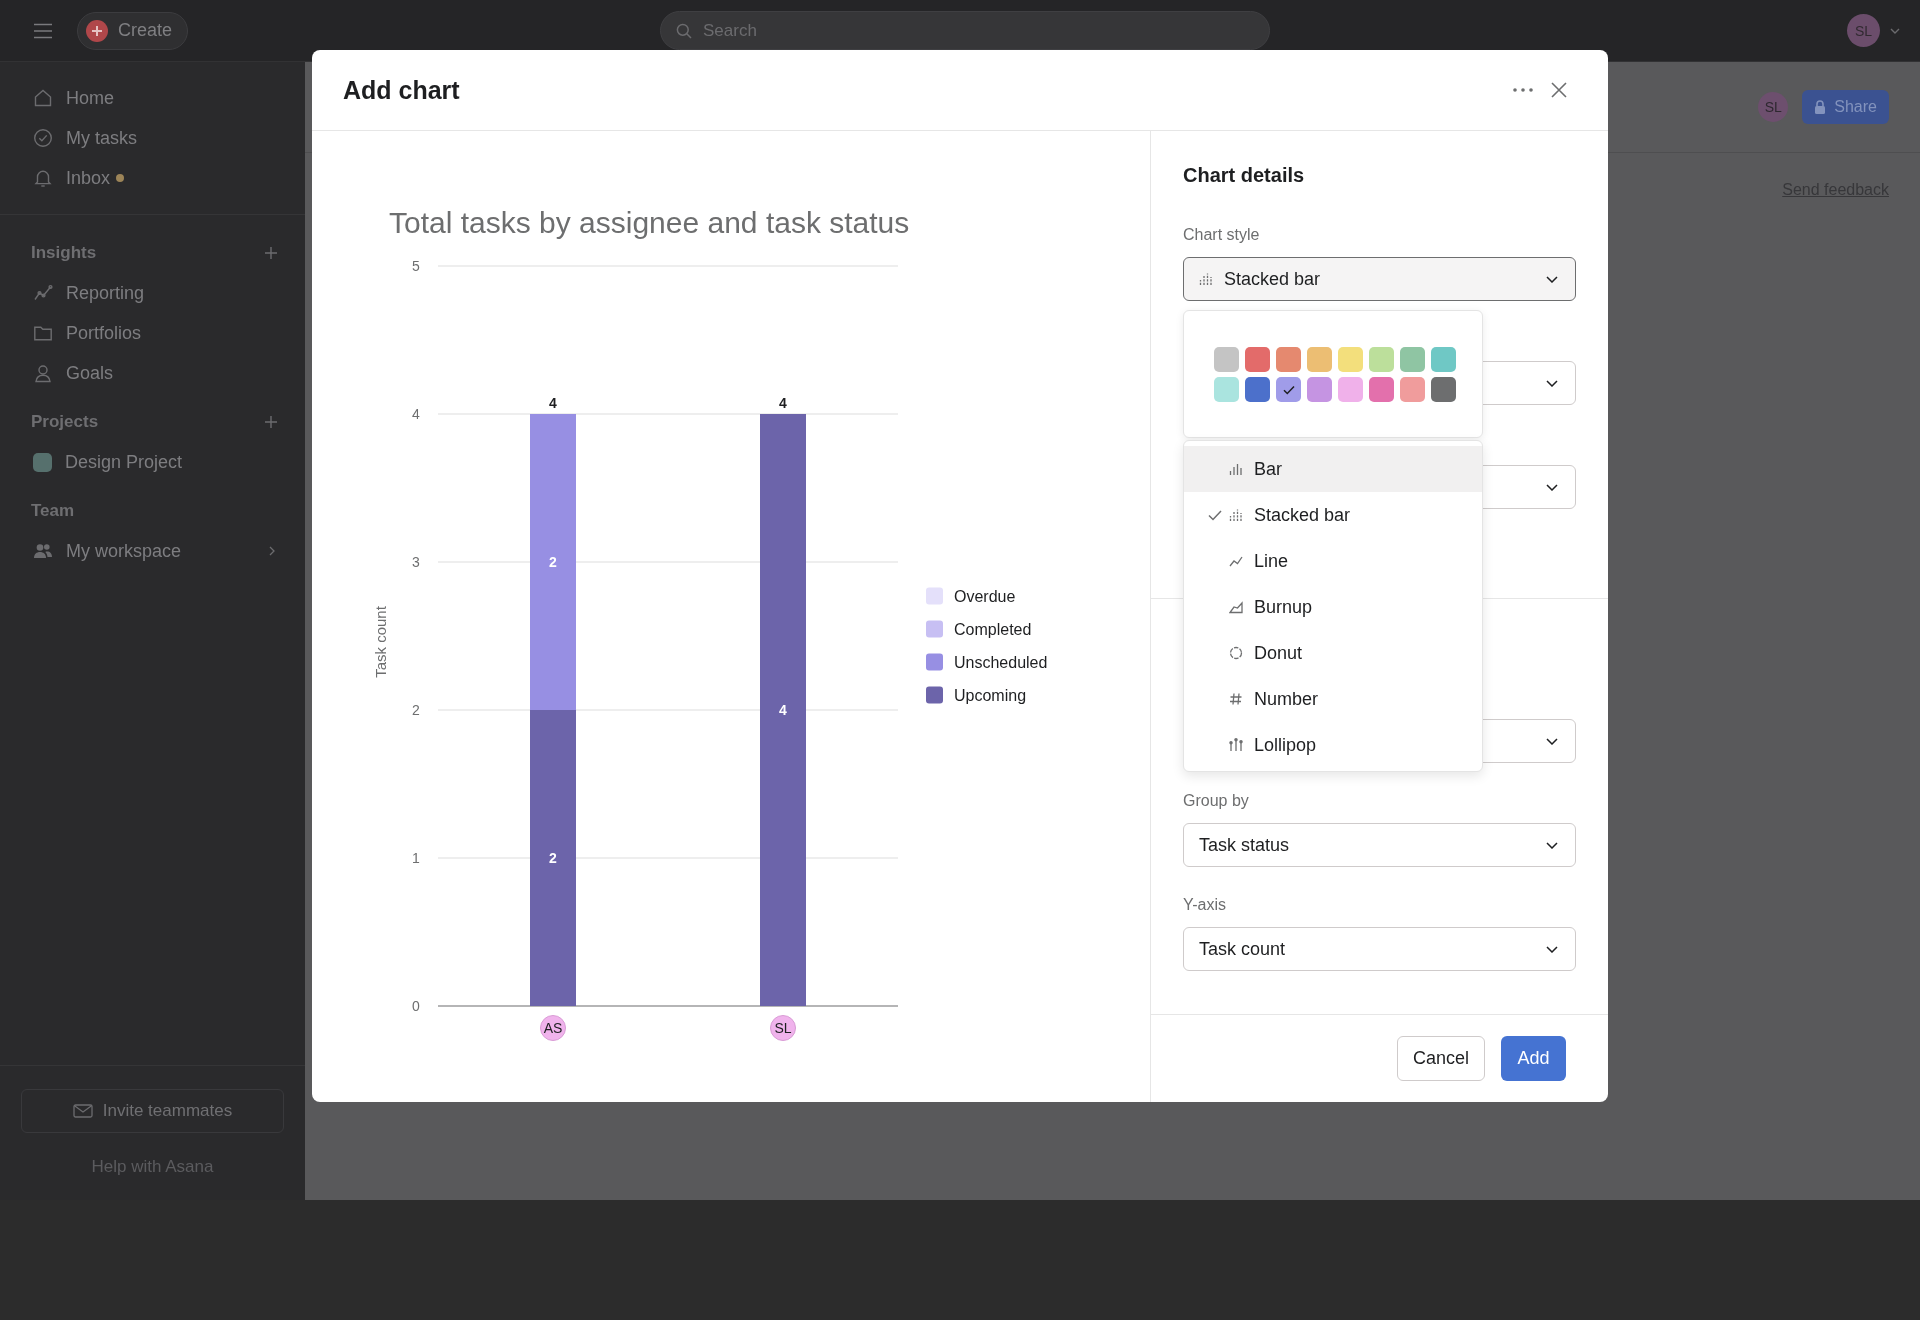 The width and height of the screenshot is (1920, 1320). What do you see at coordinates (1244, 175) in the screenshot?
I see `panel-heading: Chart details` at bounding box center [1244, 175].